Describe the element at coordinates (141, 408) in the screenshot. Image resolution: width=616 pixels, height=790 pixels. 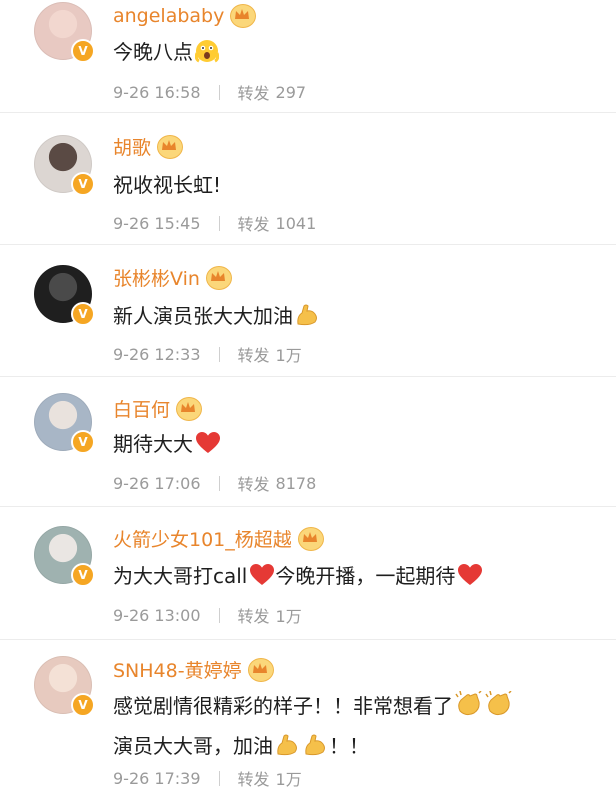
I see `user-name: 白百何` at that location.